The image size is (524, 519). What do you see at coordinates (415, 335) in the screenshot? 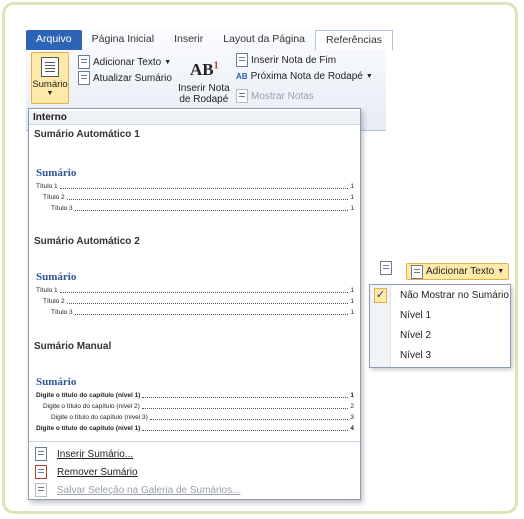
I see `menu-item-nivel-2: Nível 2` at bounding box center [415, 335].